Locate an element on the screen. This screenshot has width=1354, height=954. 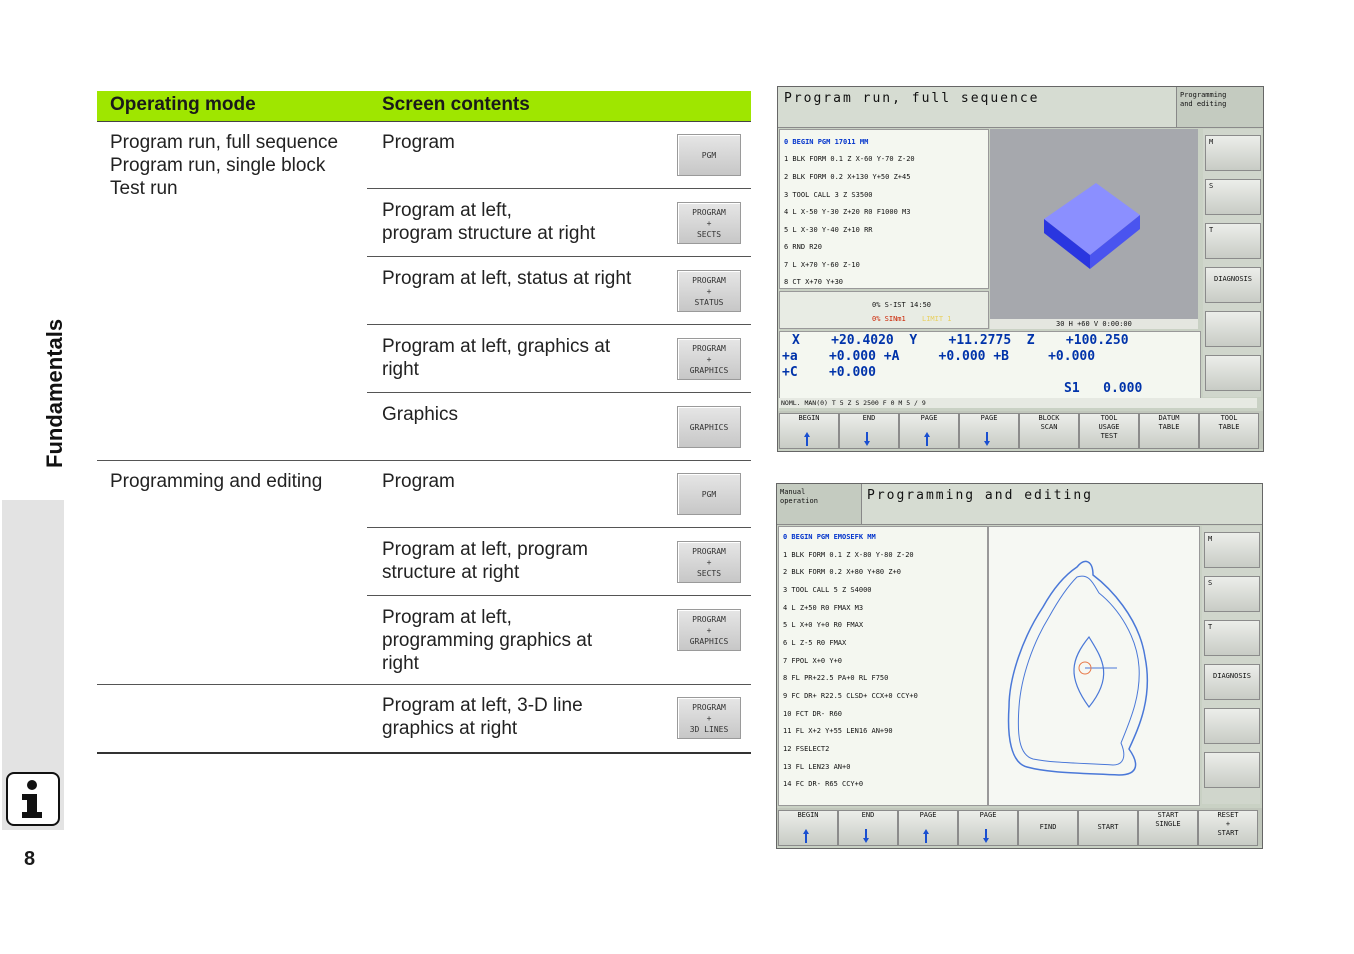
softkey-tool-usage-test: TOOL USAGE TEST is located at coordinates (1109, 431).